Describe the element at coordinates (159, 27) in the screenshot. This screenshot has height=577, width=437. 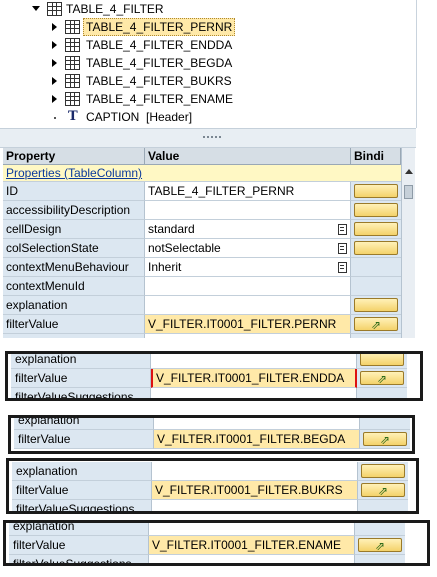
I see `tree-node-label: TABLE_4_FILTER_PERNR` at that location.